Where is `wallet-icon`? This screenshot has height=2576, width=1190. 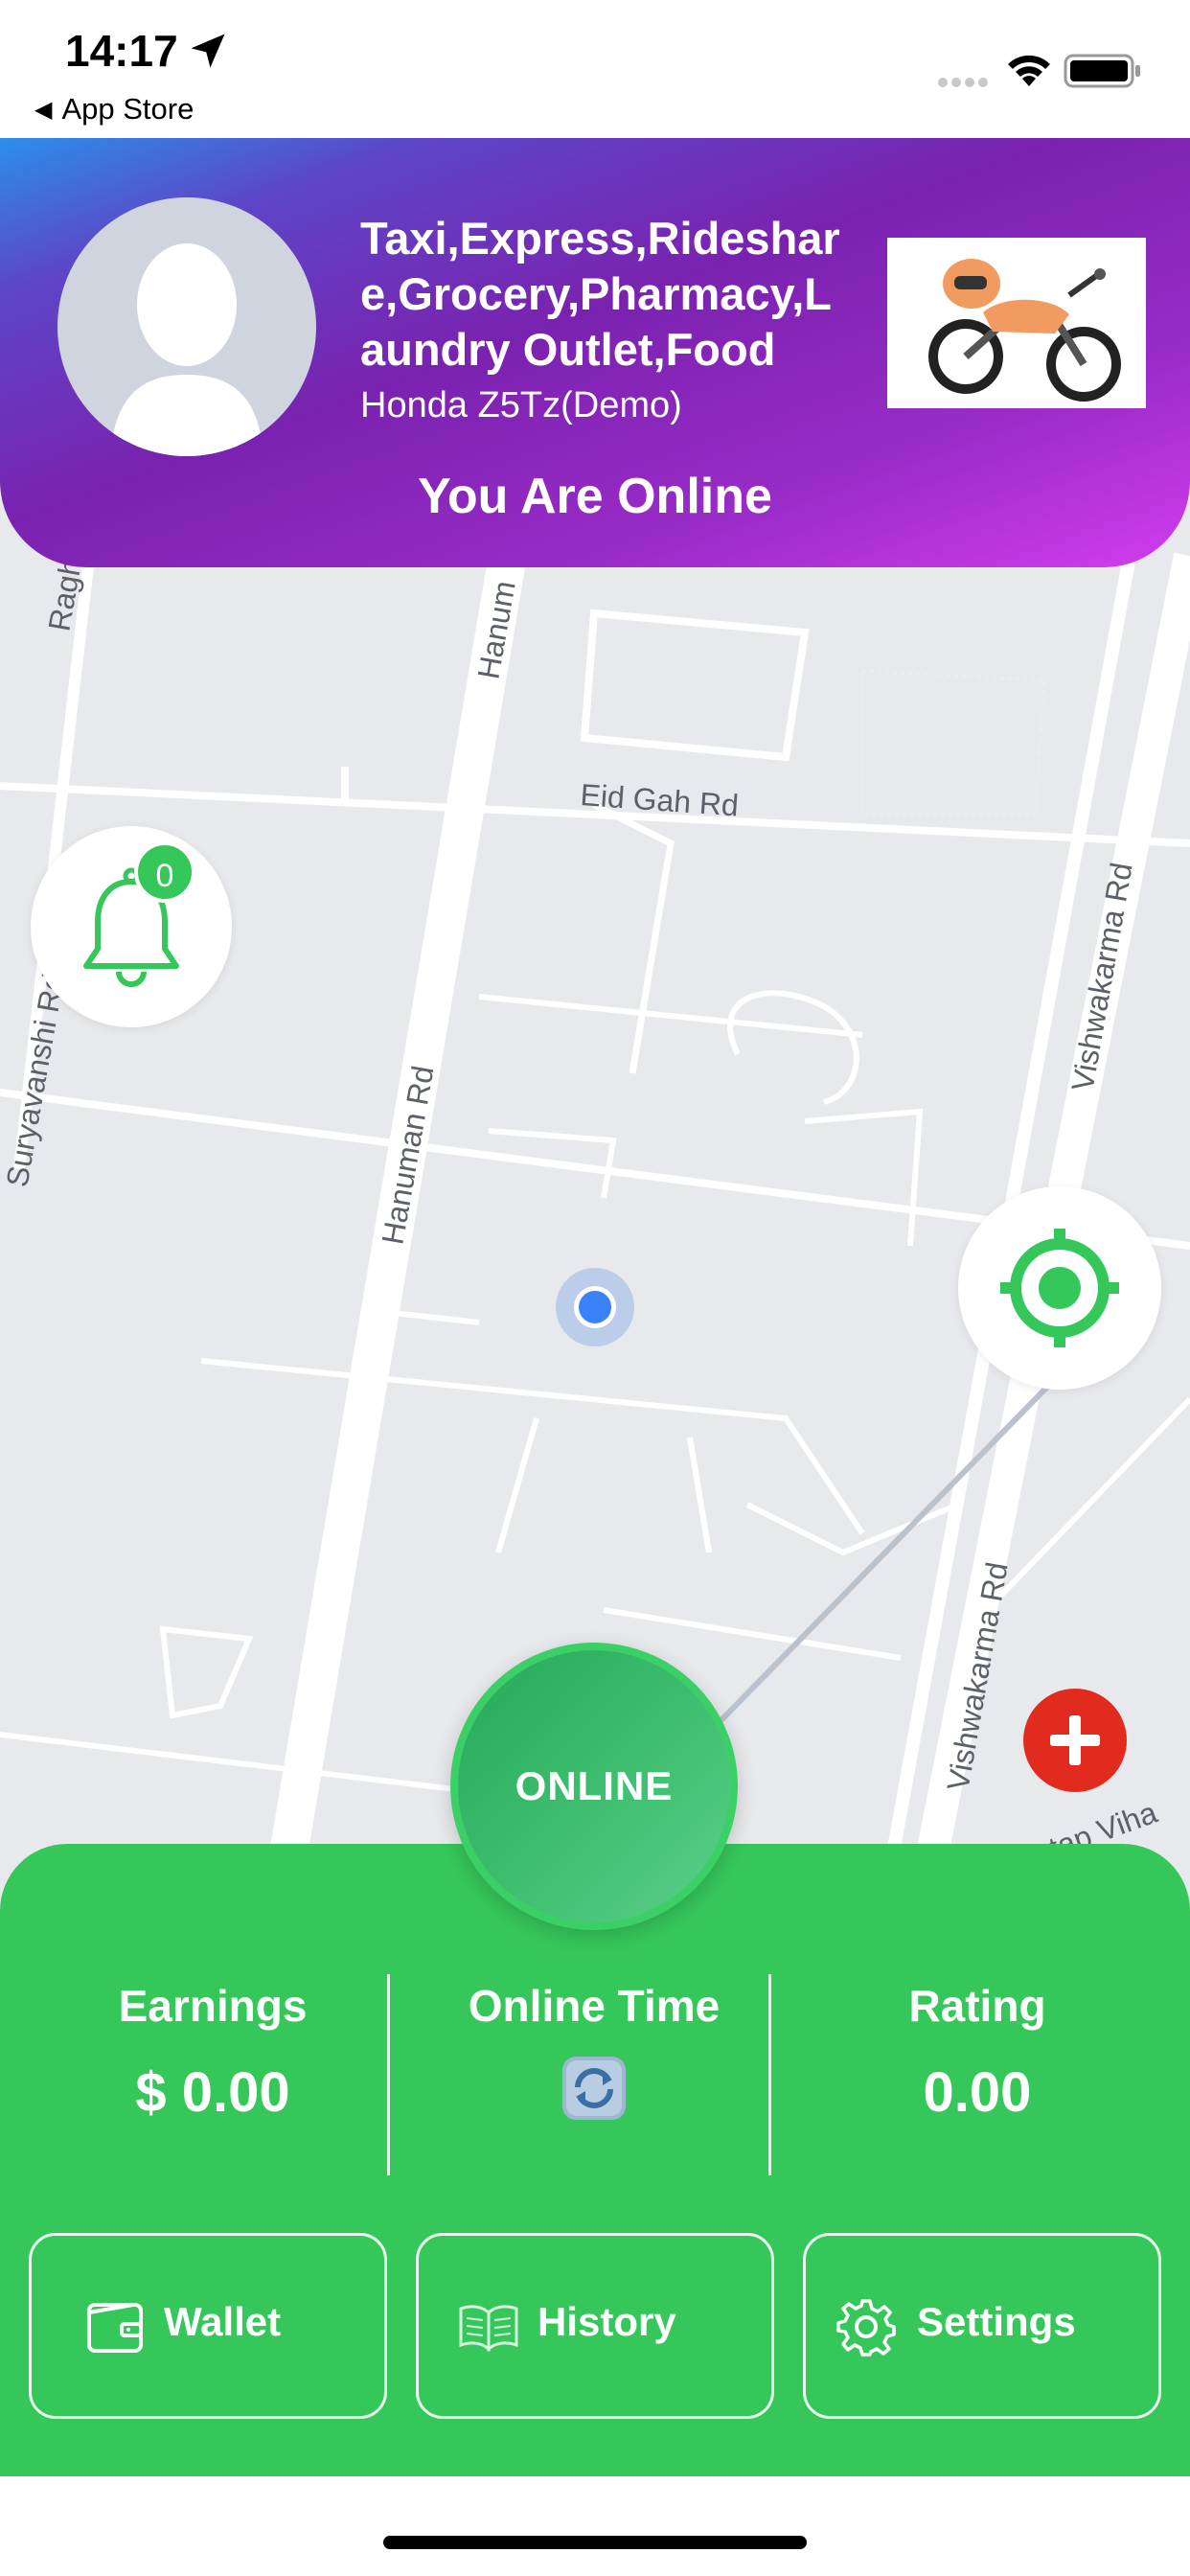
wallet-icon is located at coordinates (115, 2328).